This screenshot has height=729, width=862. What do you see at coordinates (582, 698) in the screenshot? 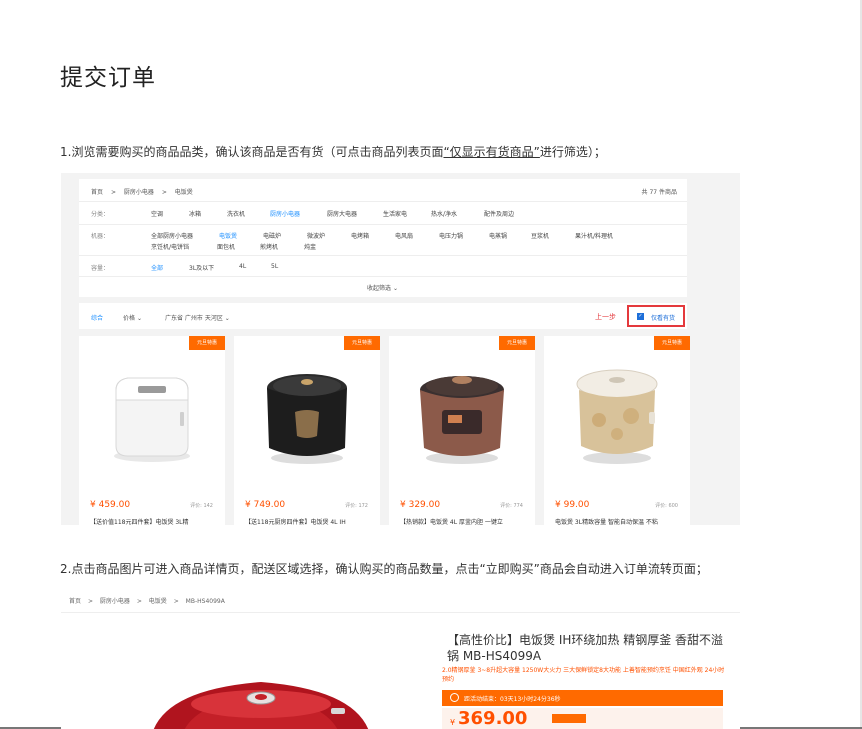
I see `promotion-countdown-bar: 距活动结束：03天13小时24分36秒` at bounding box center [582, 698].